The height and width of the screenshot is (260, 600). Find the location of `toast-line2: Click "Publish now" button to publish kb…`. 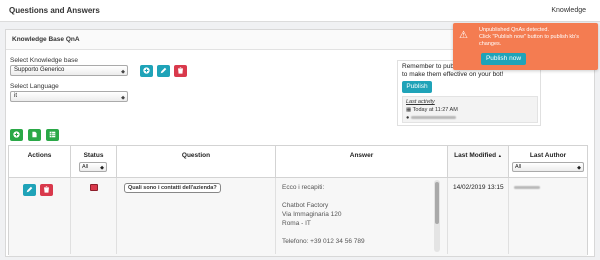

toast-line2: Click "Publish now" button to publish kb… is located at coordinates (529, 37).